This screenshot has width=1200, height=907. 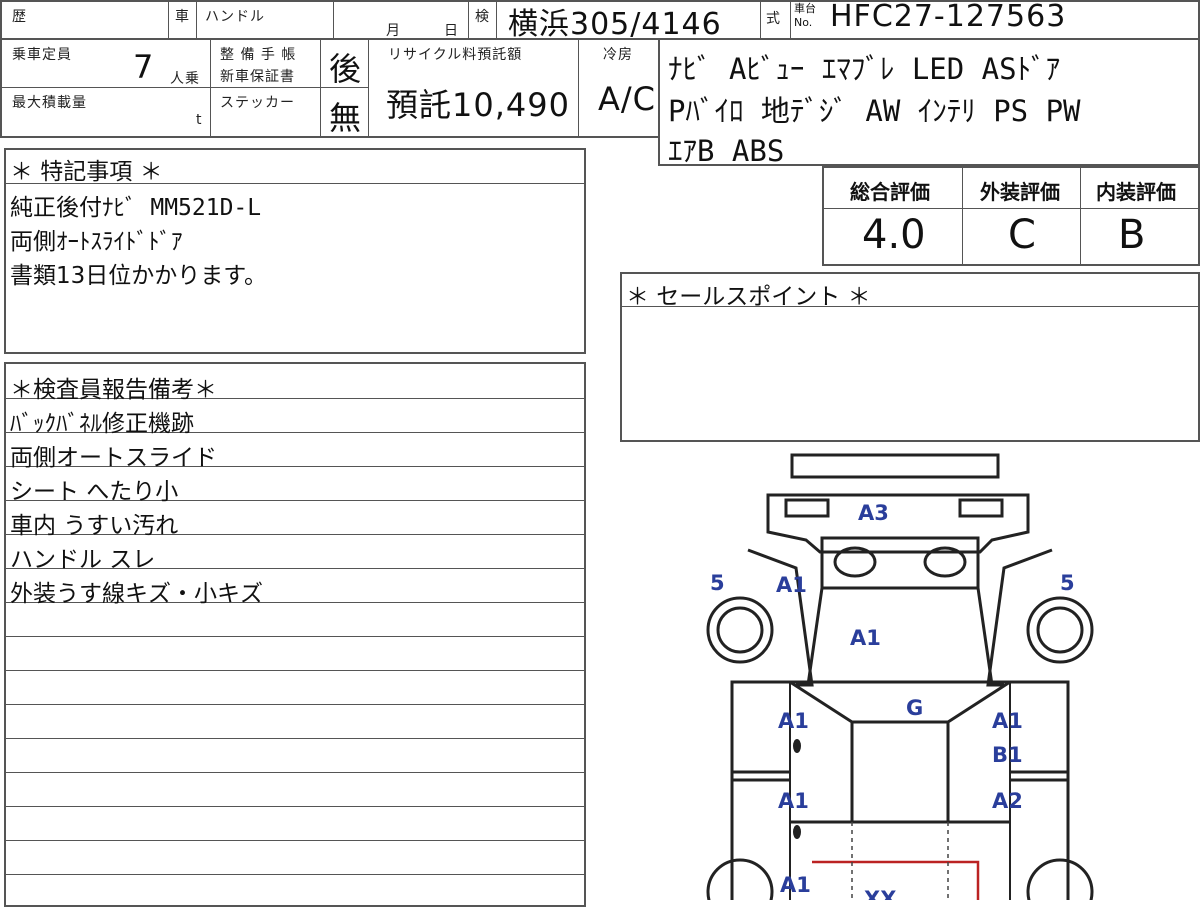 I want to click on day-label: 日, so click(x=451, y=31).